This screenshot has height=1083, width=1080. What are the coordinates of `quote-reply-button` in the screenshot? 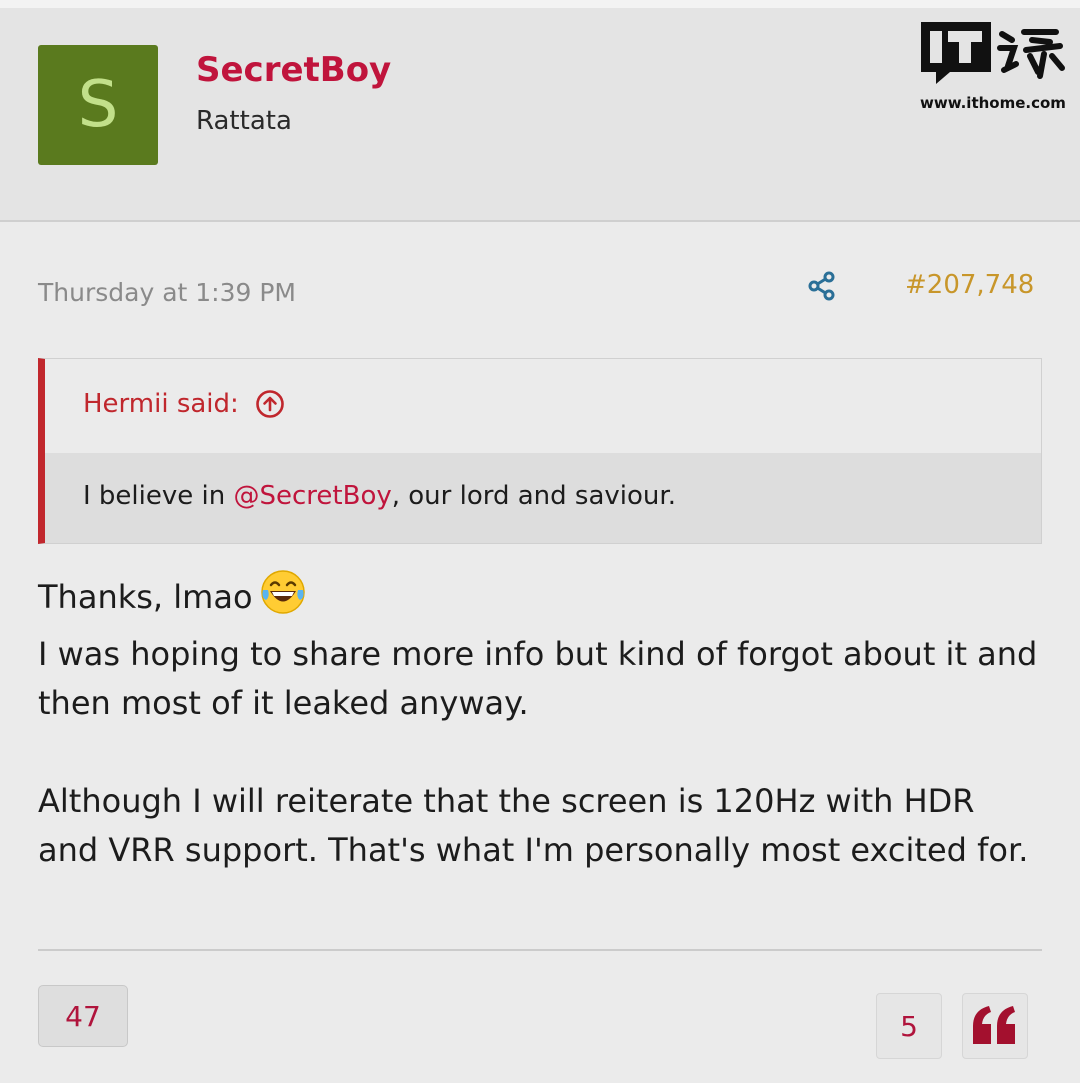 It's located at (995, 1026).